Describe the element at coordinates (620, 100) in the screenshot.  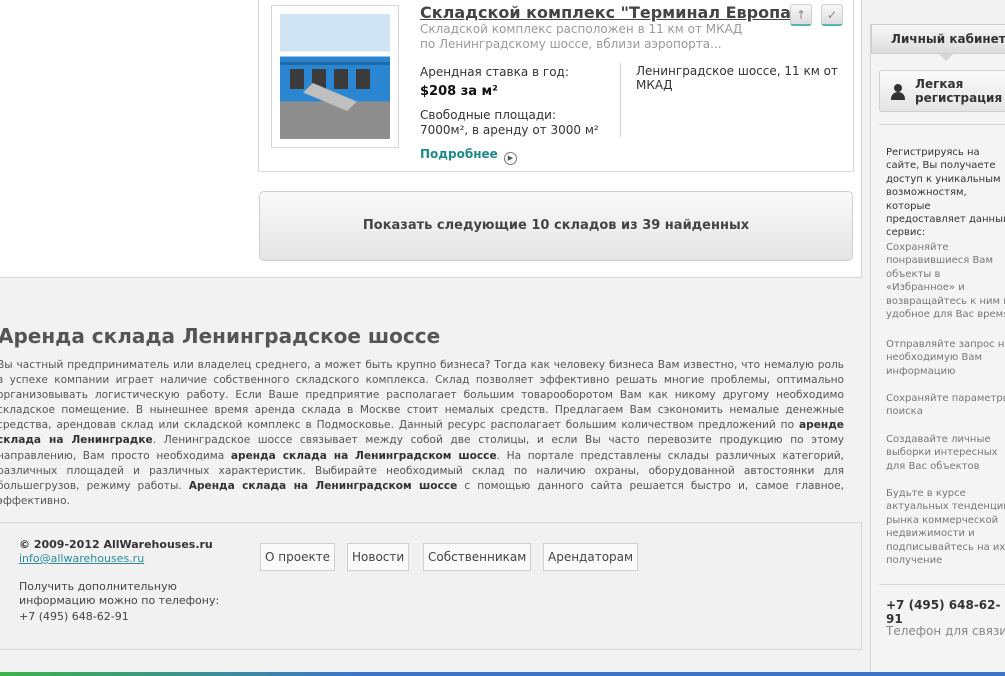
I see `card-divider` at that location.